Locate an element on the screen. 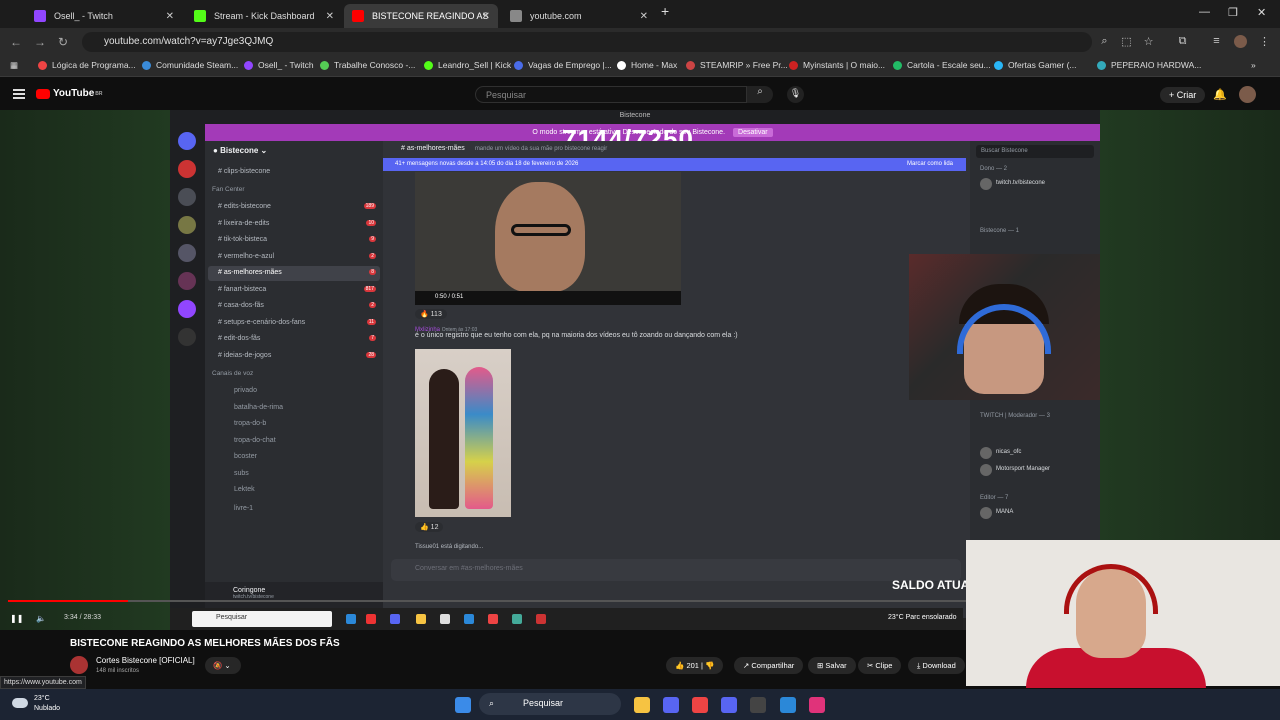 This screenshot has height=720, width=1280. tab-youtube-video: BISTECONE REAGINDO AS ✕ is located at coordinates (421, 16).